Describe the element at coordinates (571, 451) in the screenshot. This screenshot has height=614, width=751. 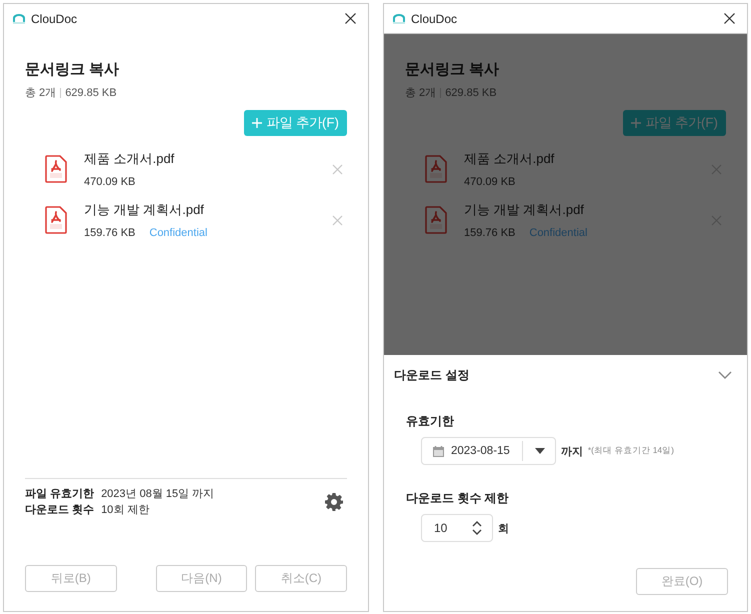
I see `date-suffix: 까지` at that location.